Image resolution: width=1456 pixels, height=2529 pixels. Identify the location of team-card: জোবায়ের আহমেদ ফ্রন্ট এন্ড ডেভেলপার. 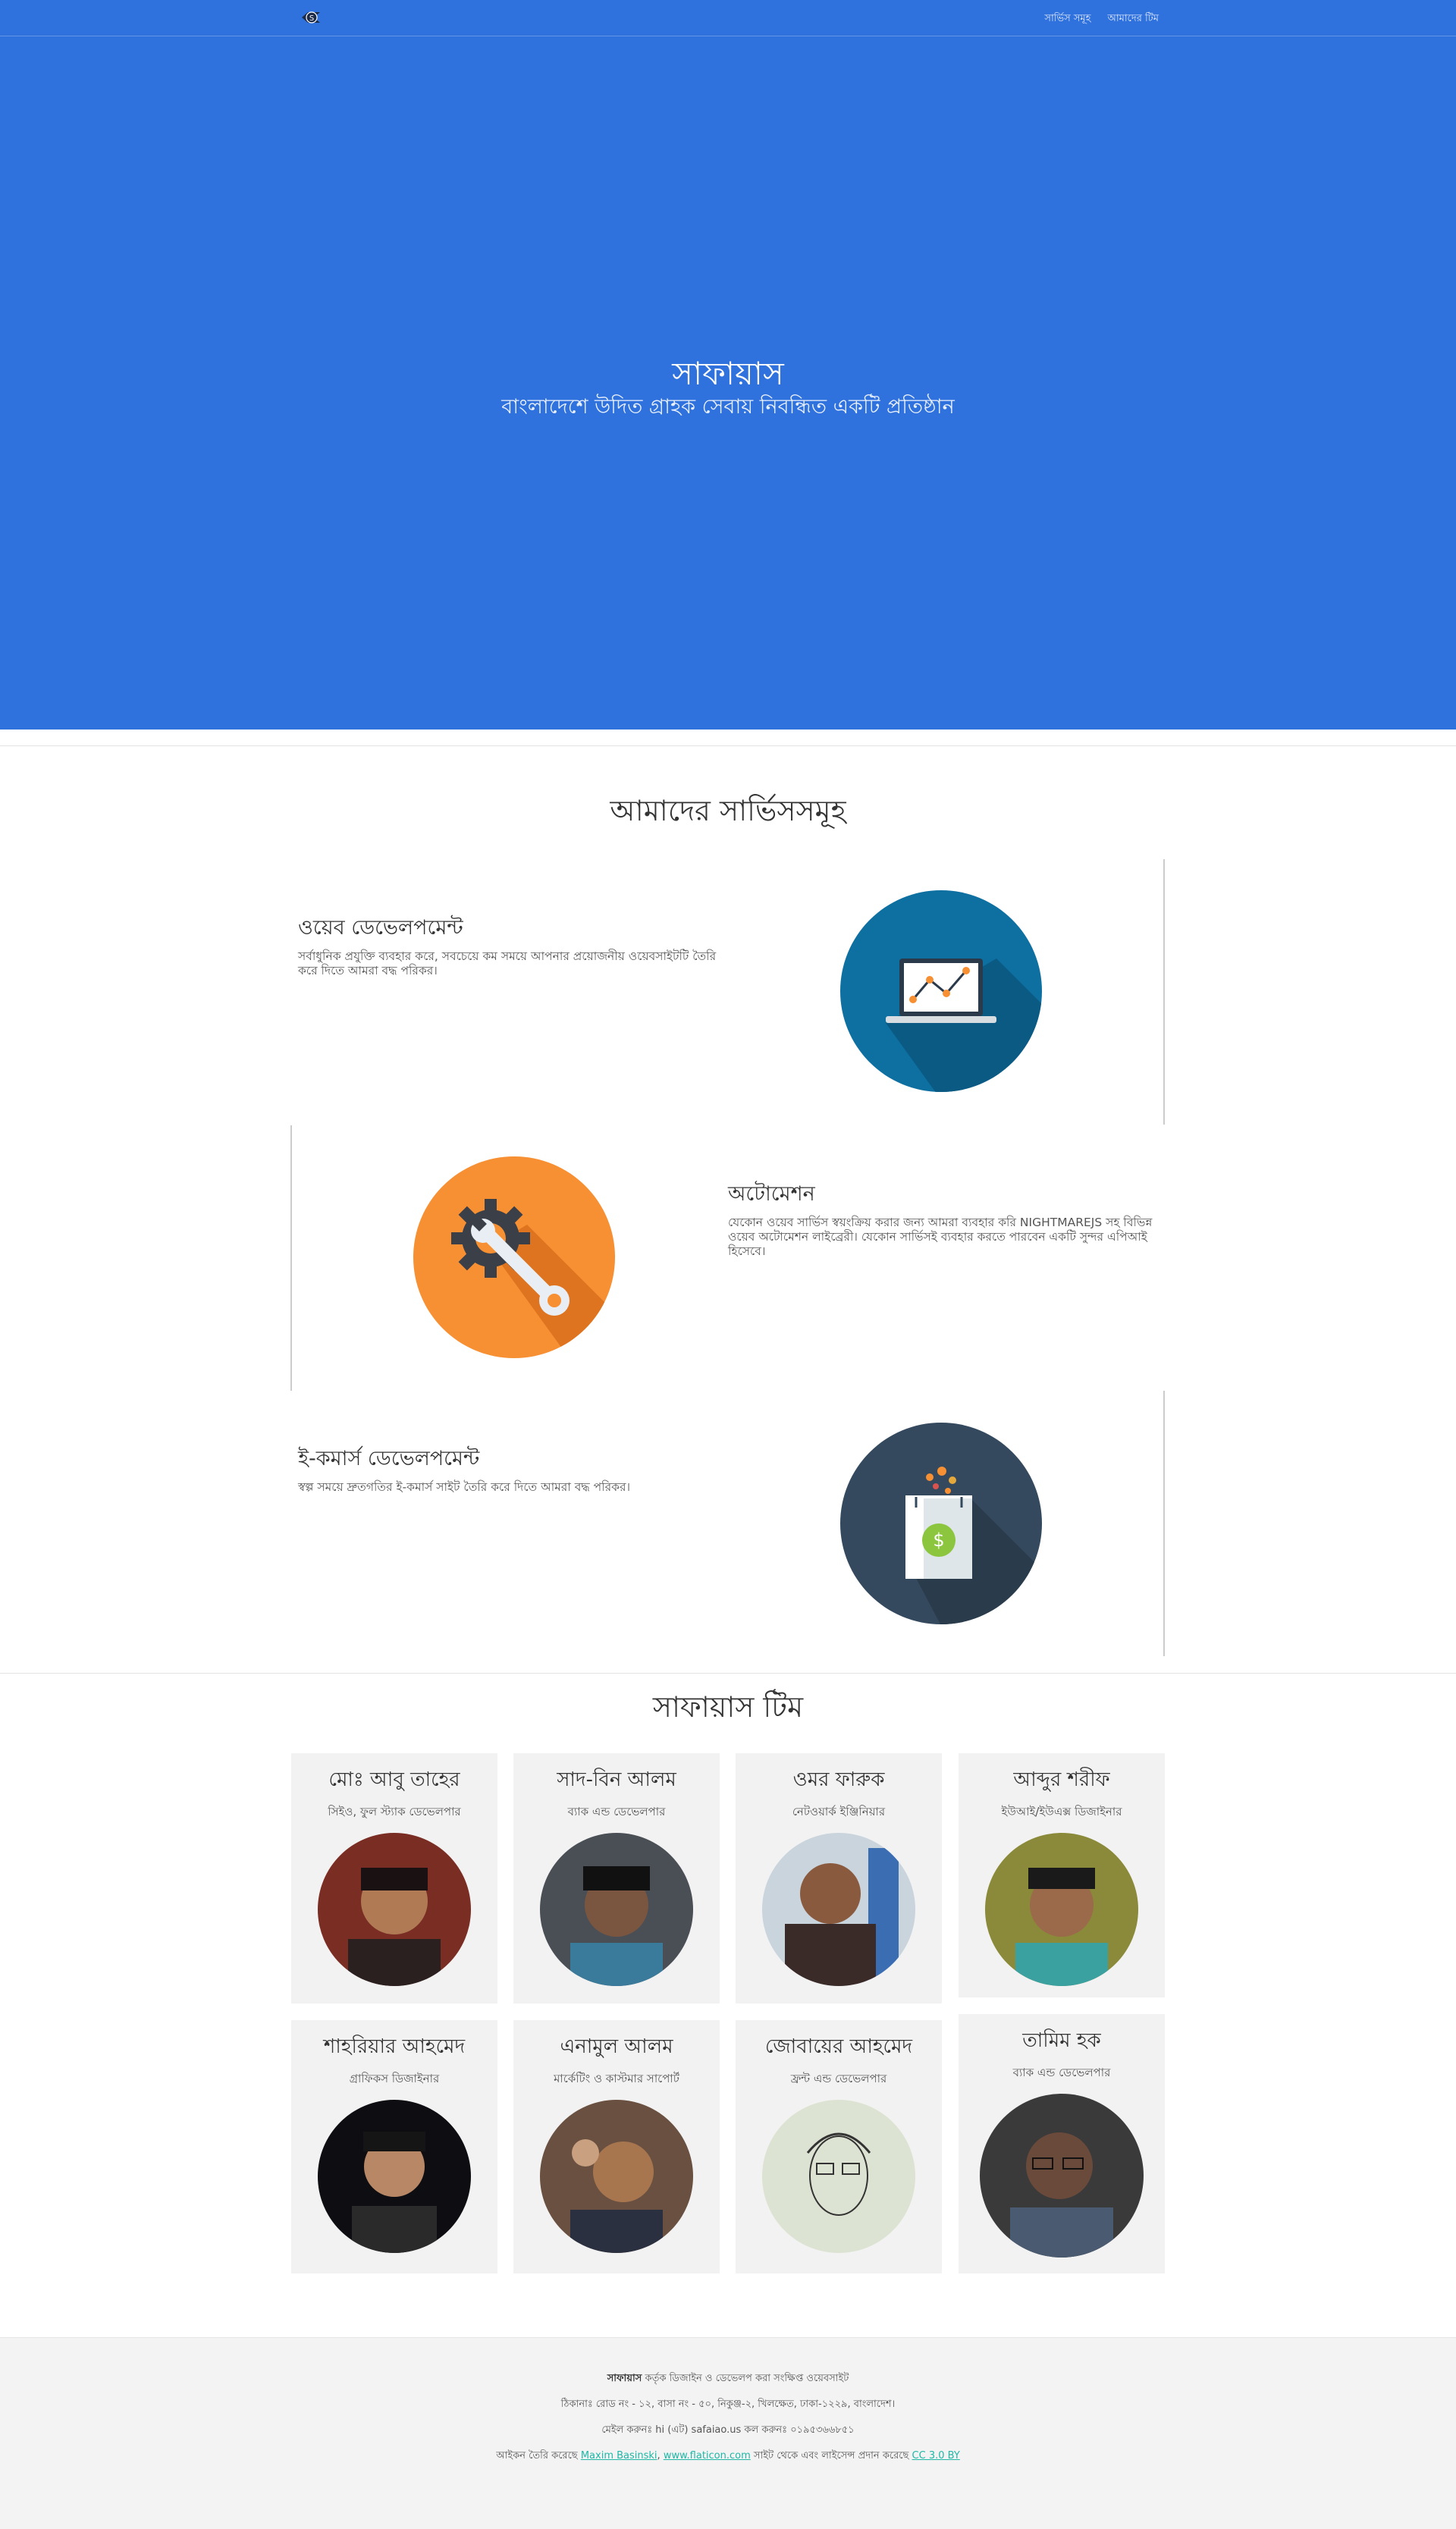
(839, 2146).